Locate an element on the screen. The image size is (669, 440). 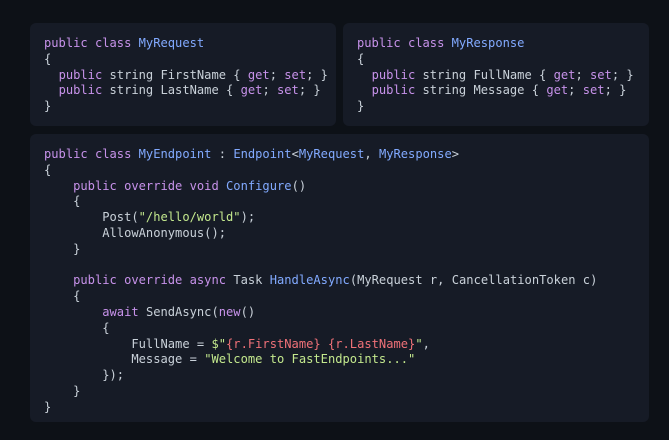
code-token: Message { is located at coordinates (510, 90).